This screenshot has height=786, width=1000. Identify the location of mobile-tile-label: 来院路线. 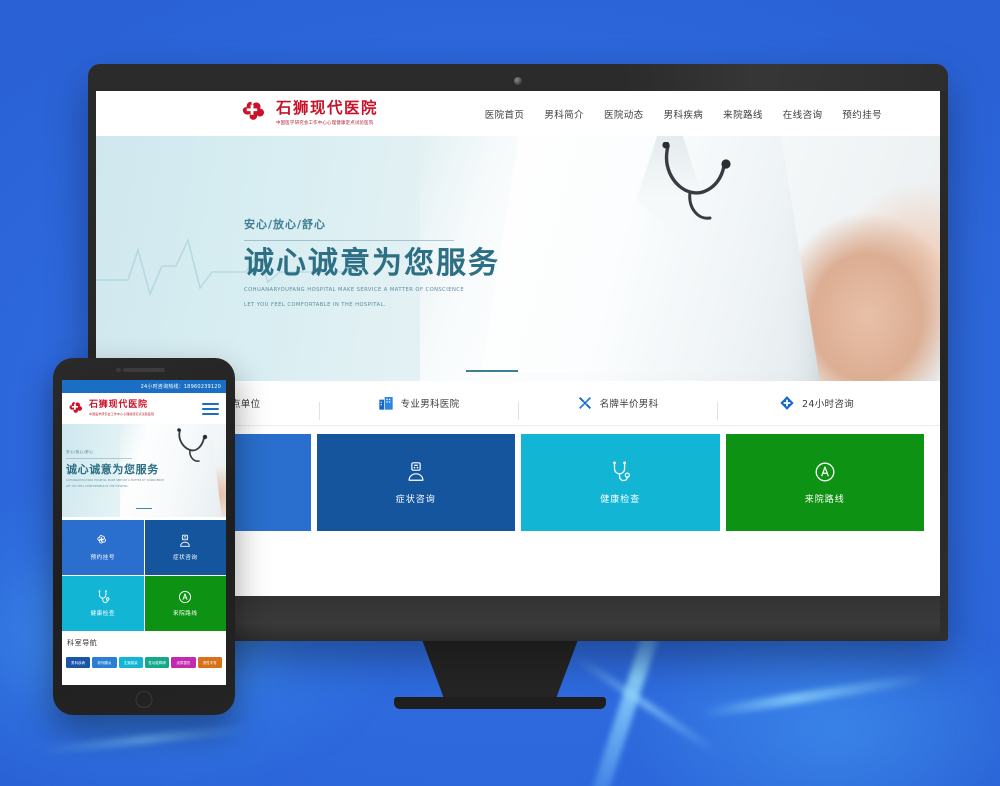
(185, 614).